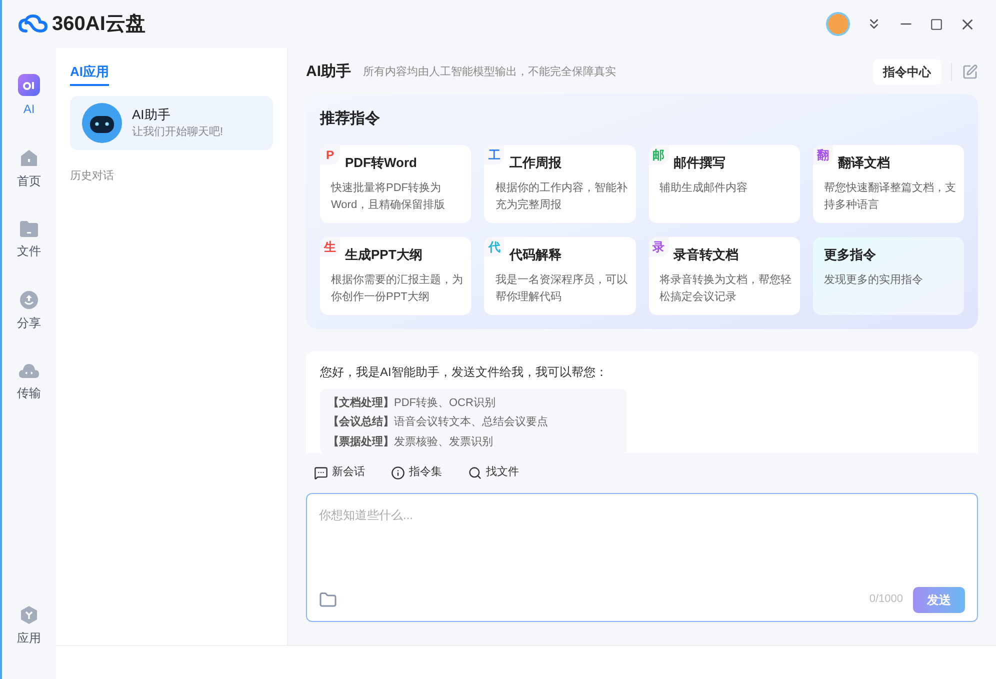 The image size is (996, 679). I want to click on cloud-icon, so click(29, 371).